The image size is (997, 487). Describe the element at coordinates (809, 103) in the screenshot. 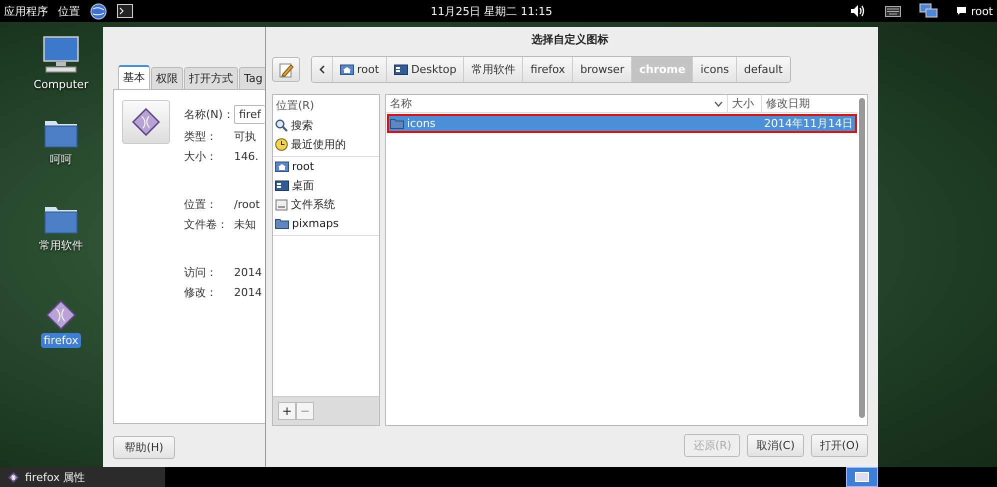

I see `column-header: 修改日期` at that location.